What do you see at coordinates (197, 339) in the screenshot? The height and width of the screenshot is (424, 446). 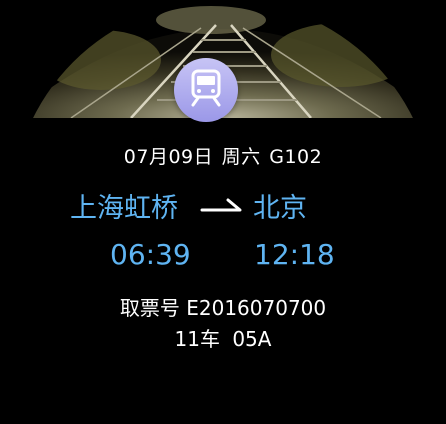 I see `car-number: 11车` at bounding box center [197, 339].